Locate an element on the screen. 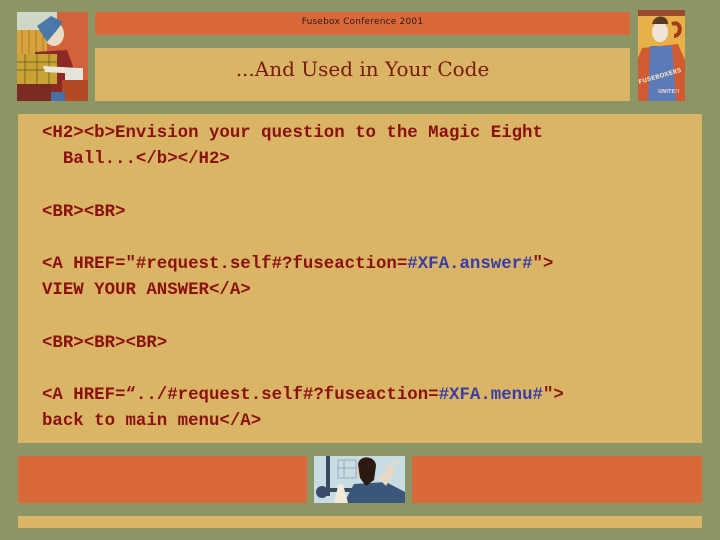 This screenshot has width=720, height=540. code-line-menu-label: back to main menu</A> is located at coordinates (152, 421).